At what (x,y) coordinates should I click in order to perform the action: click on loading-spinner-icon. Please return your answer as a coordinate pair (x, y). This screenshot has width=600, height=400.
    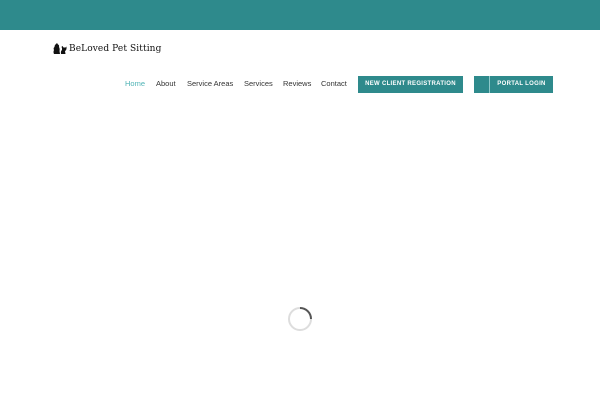
    Looking at the image, I should click on (300, 319).